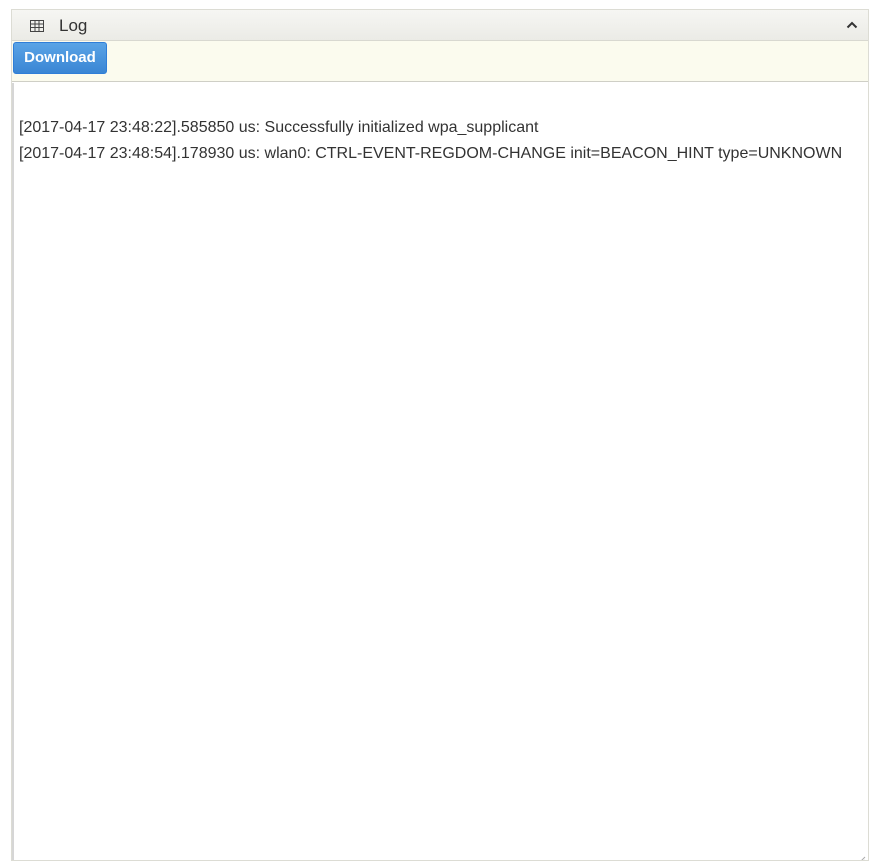  What do you see at coordinates (73, 25) in the screenshot?
I see `panel-title: Log` at bounding box center [73, 25].